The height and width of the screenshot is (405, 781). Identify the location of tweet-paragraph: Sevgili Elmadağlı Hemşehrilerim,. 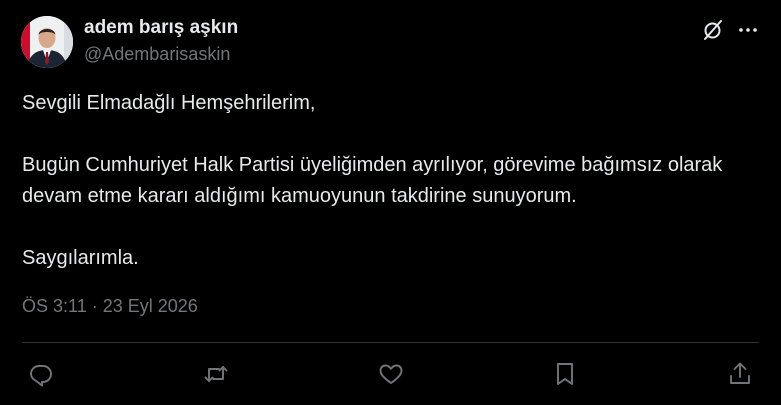
(169, 103).